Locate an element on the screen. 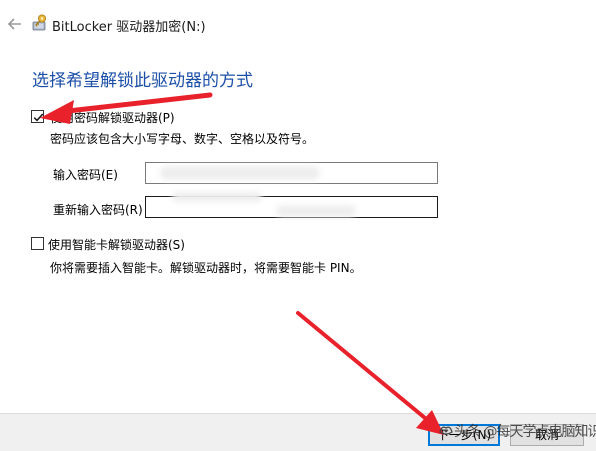 Image resolution: width=596 pixels, height=451 pixels. watermark-text: 头条 @每天学点电脑知识 is located at coordinates (525, 432).